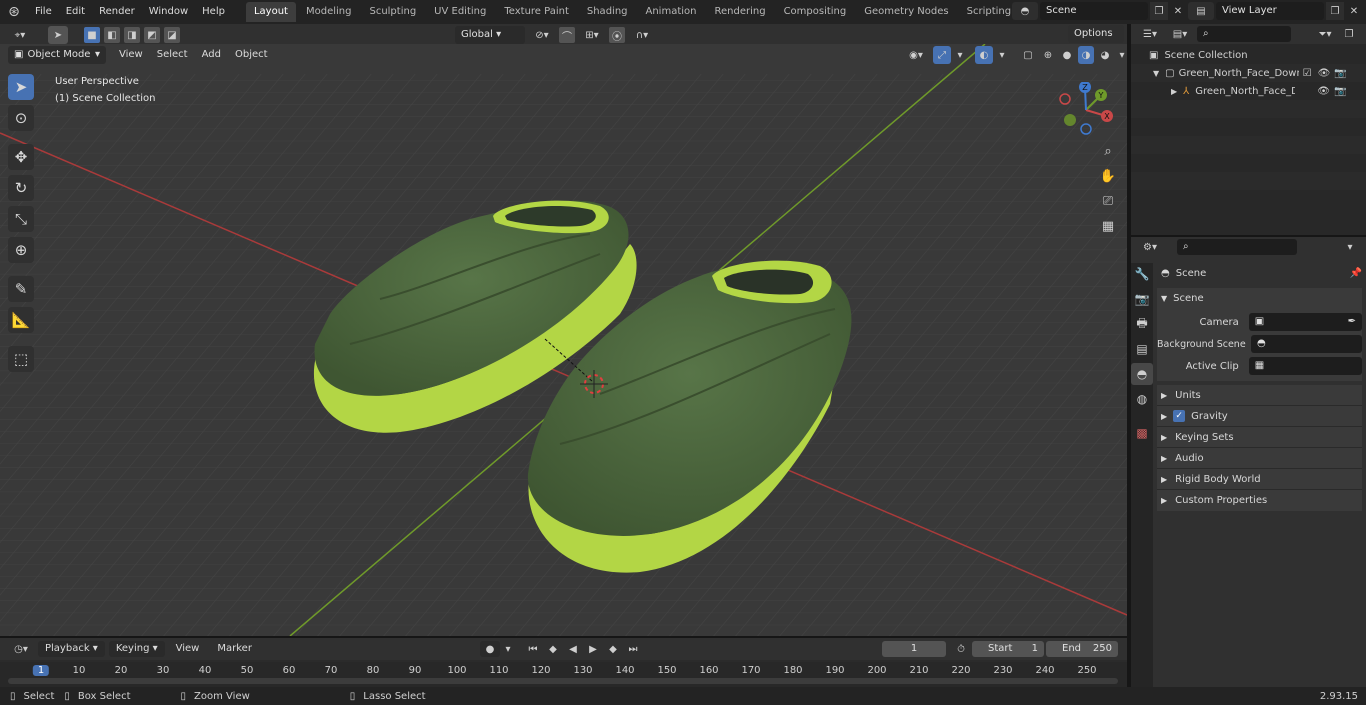 The width and height of the screenshot is (1366, 705). What do you see at coordinates (1259, 416) in the screenshot?
I see `gravity-panel: ▶ ✓ Gravity` at bounding box center [1259, 416].